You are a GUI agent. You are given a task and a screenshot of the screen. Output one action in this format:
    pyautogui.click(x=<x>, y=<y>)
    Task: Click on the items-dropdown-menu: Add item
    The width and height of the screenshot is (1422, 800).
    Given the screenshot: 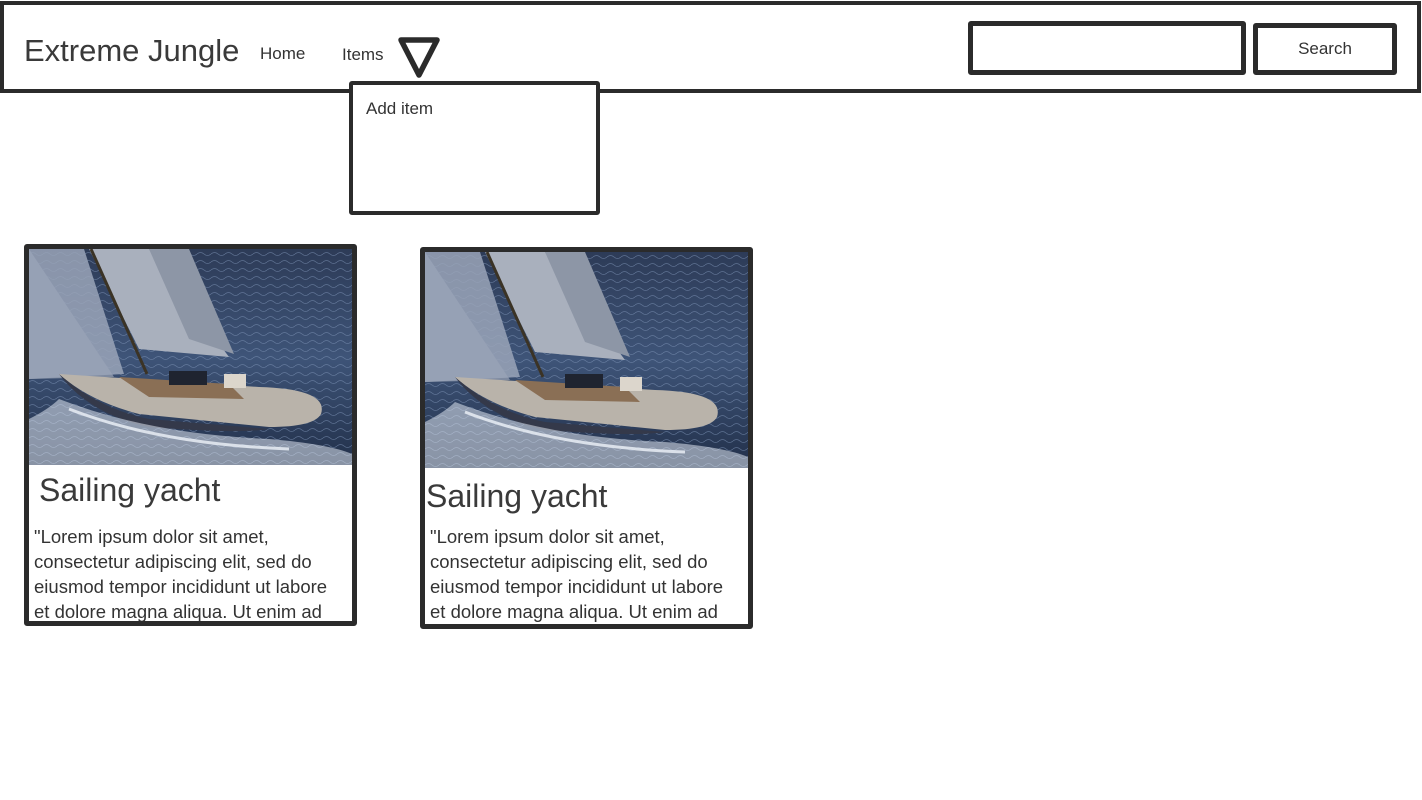 What is the action you would take?
    pyautogui.click(x=474, y=148)
    